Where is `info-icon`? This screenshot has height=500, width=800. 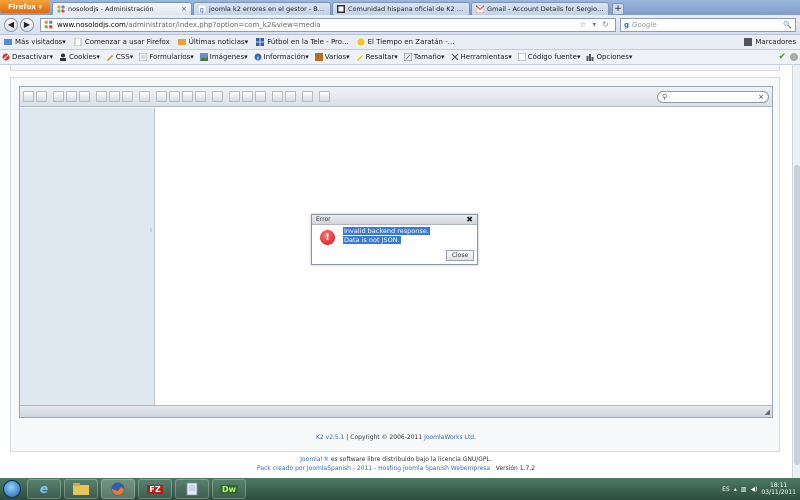
info-icon is located at coordinates (144, 96).